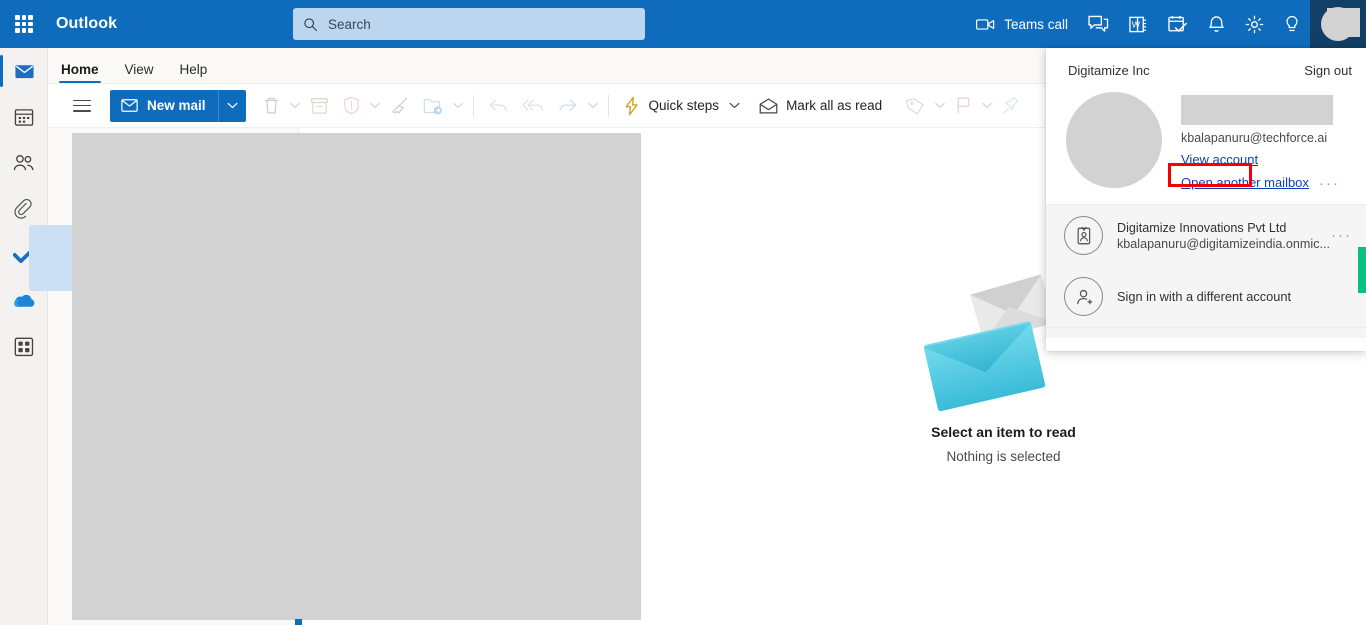 The image size is (1366, 625). Describe the element at coordinates (24, 300) in the screenshot. I see `onedrive-cloud-icon` at that location.